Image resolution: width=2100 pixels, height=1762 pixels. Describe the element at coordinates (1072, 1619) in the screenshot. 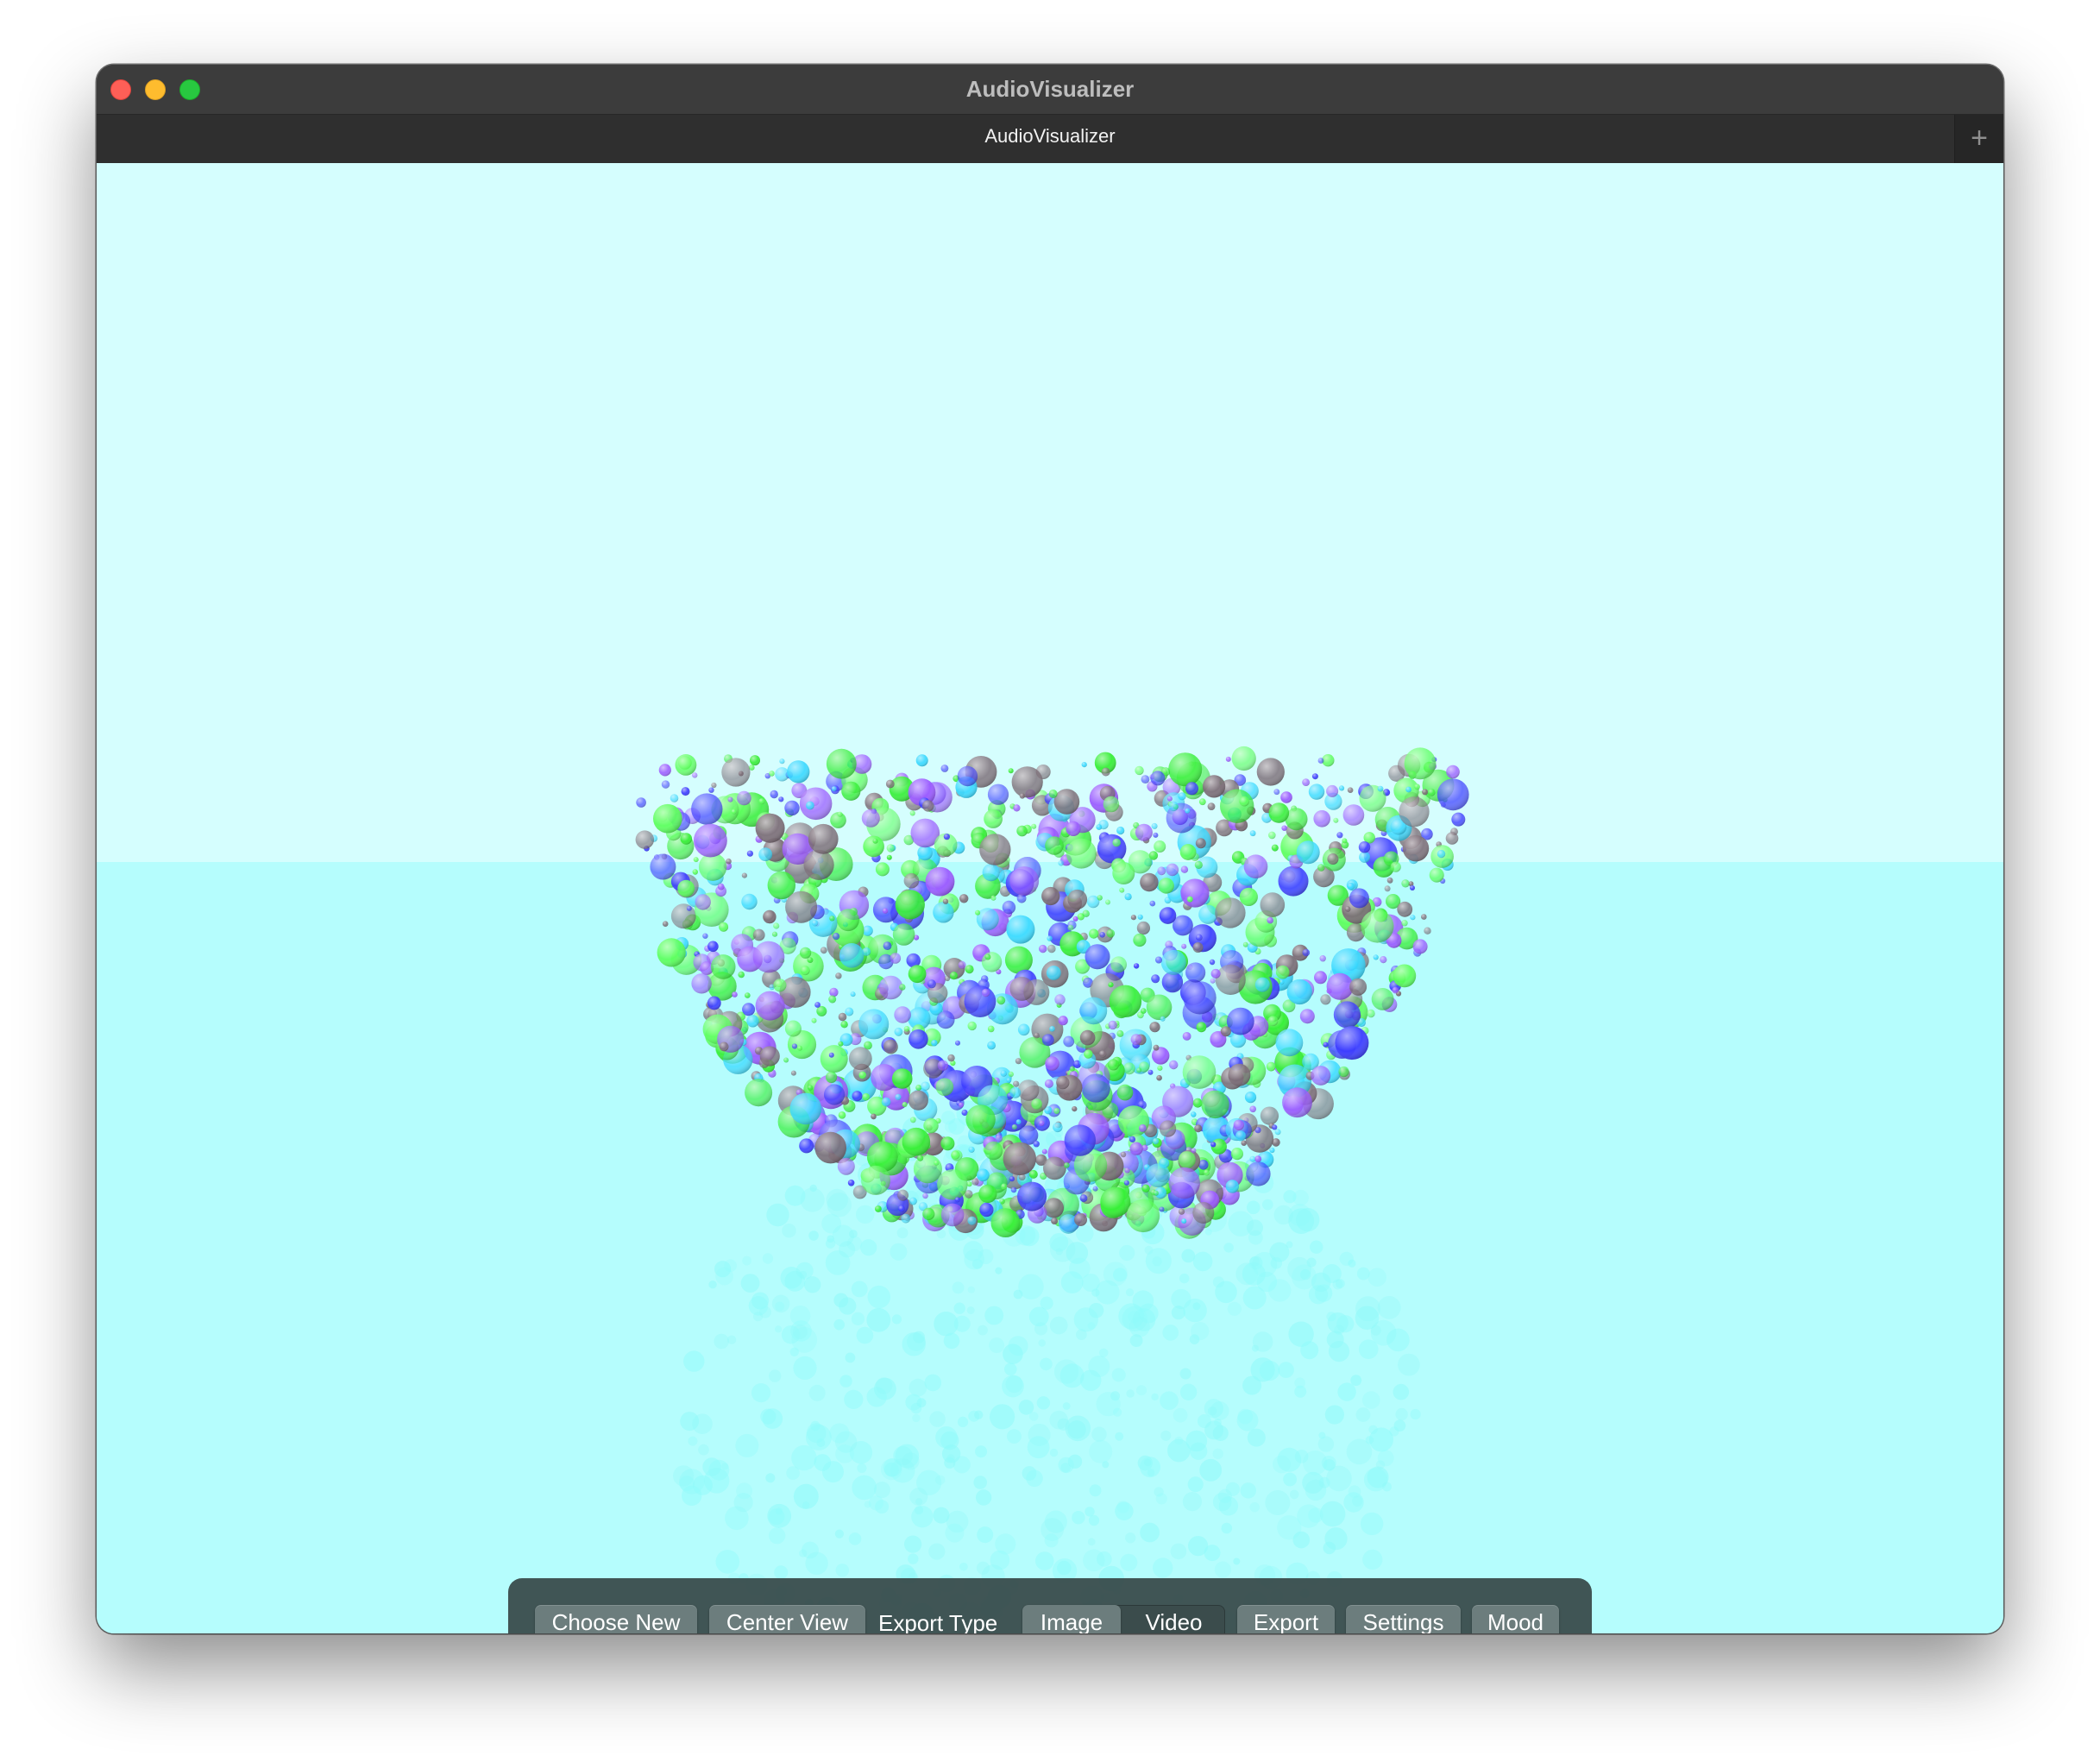

I see `export-type-image-option: Image` at that location.